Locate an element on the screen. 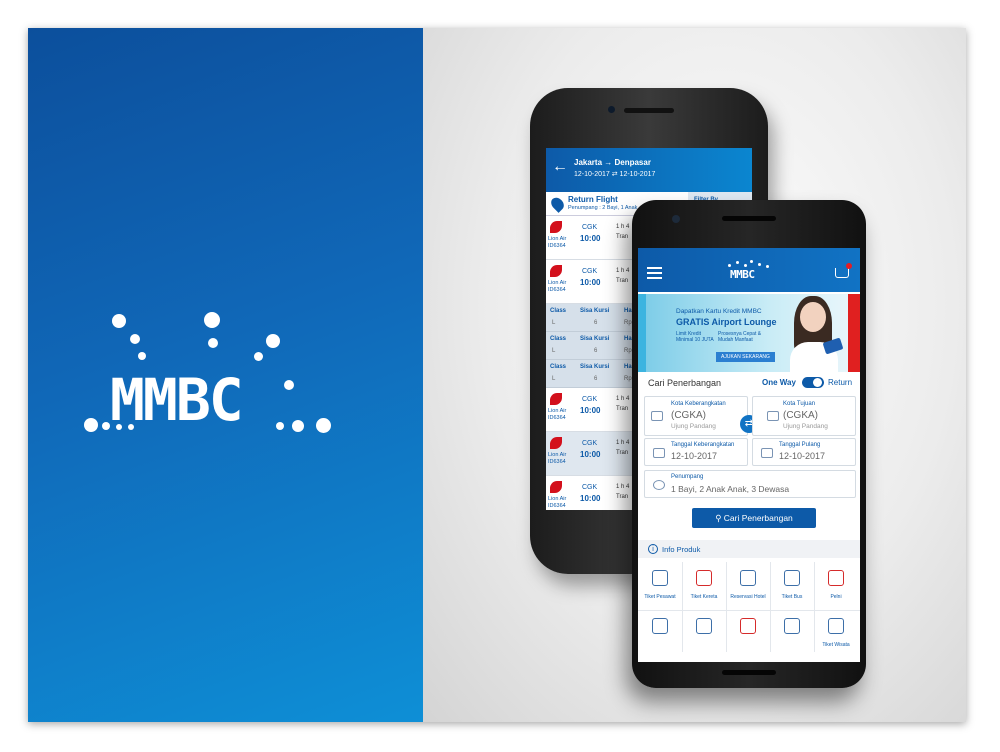 The width and height of the screenshot is (1000, 752). transfer-icon is located at coordinates (704, 626).